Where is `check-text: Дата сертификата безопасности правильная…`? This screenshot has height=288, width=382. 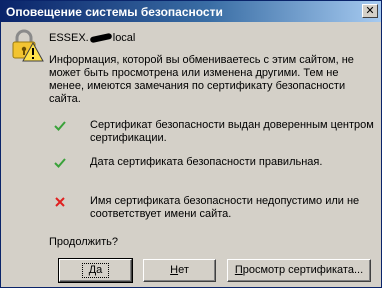
check-text: Дата сертификата безопасности правильная… is located at coordinates (206, 162).